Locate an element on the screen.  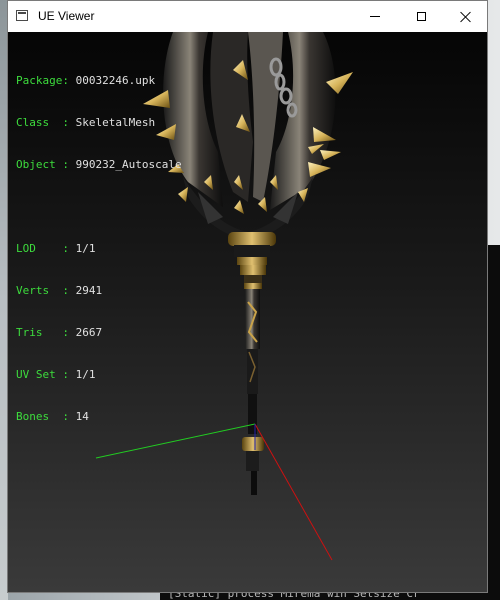
info-lod-value: 1/1 is located at coordinates (85, 248).